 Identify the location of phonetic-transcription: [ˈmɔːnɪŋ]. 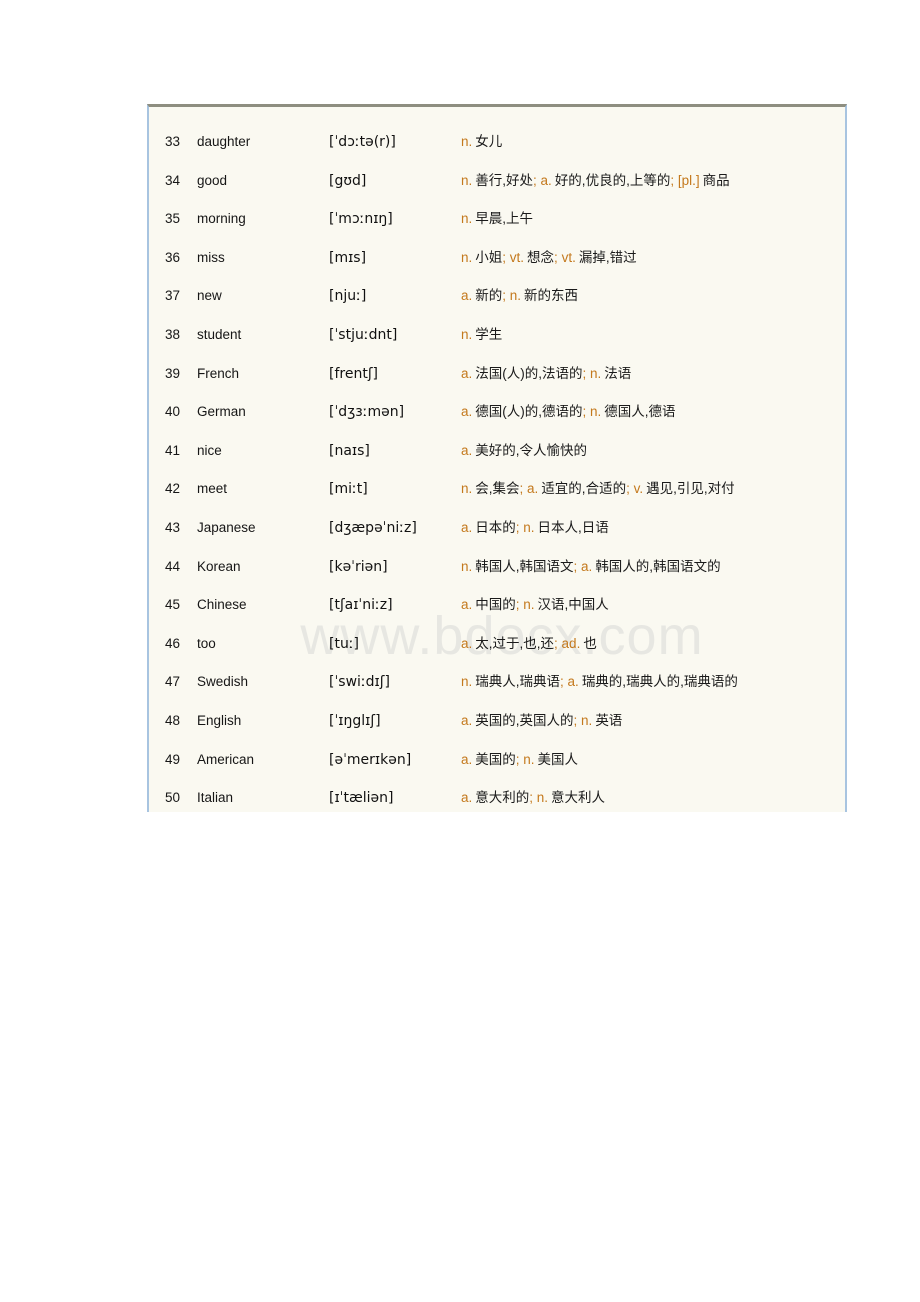
(361, 219).